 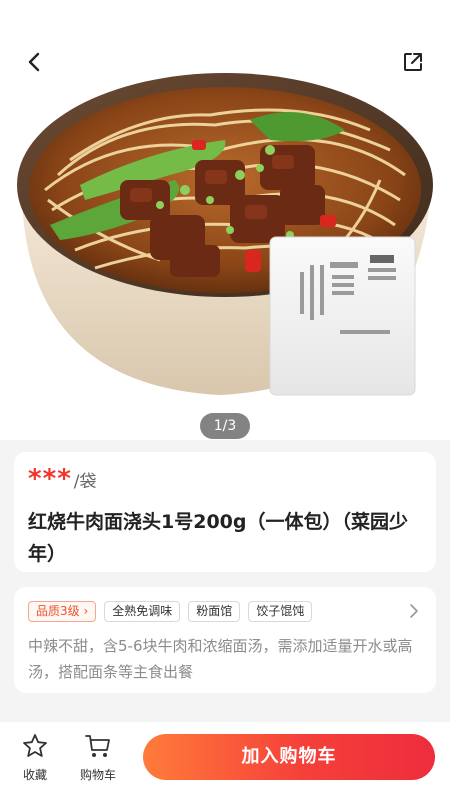 I want to click on product-title: 红烧牛肉面浇头1号200g（一体包）（菜园少年）, so click(x=218, y=538).